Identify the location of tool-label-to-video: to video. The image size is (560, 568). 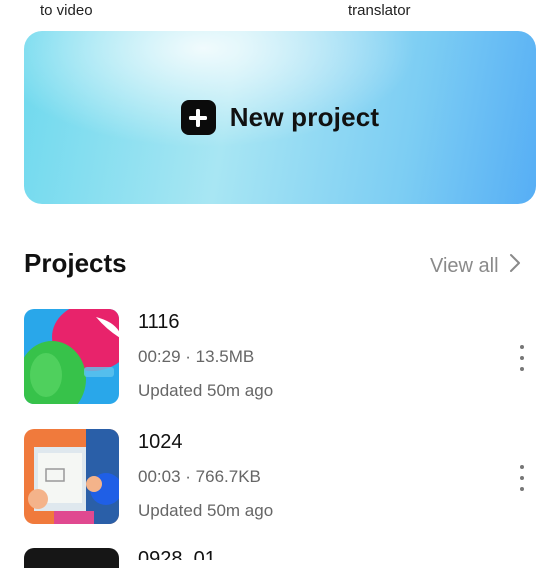
(66, 10).